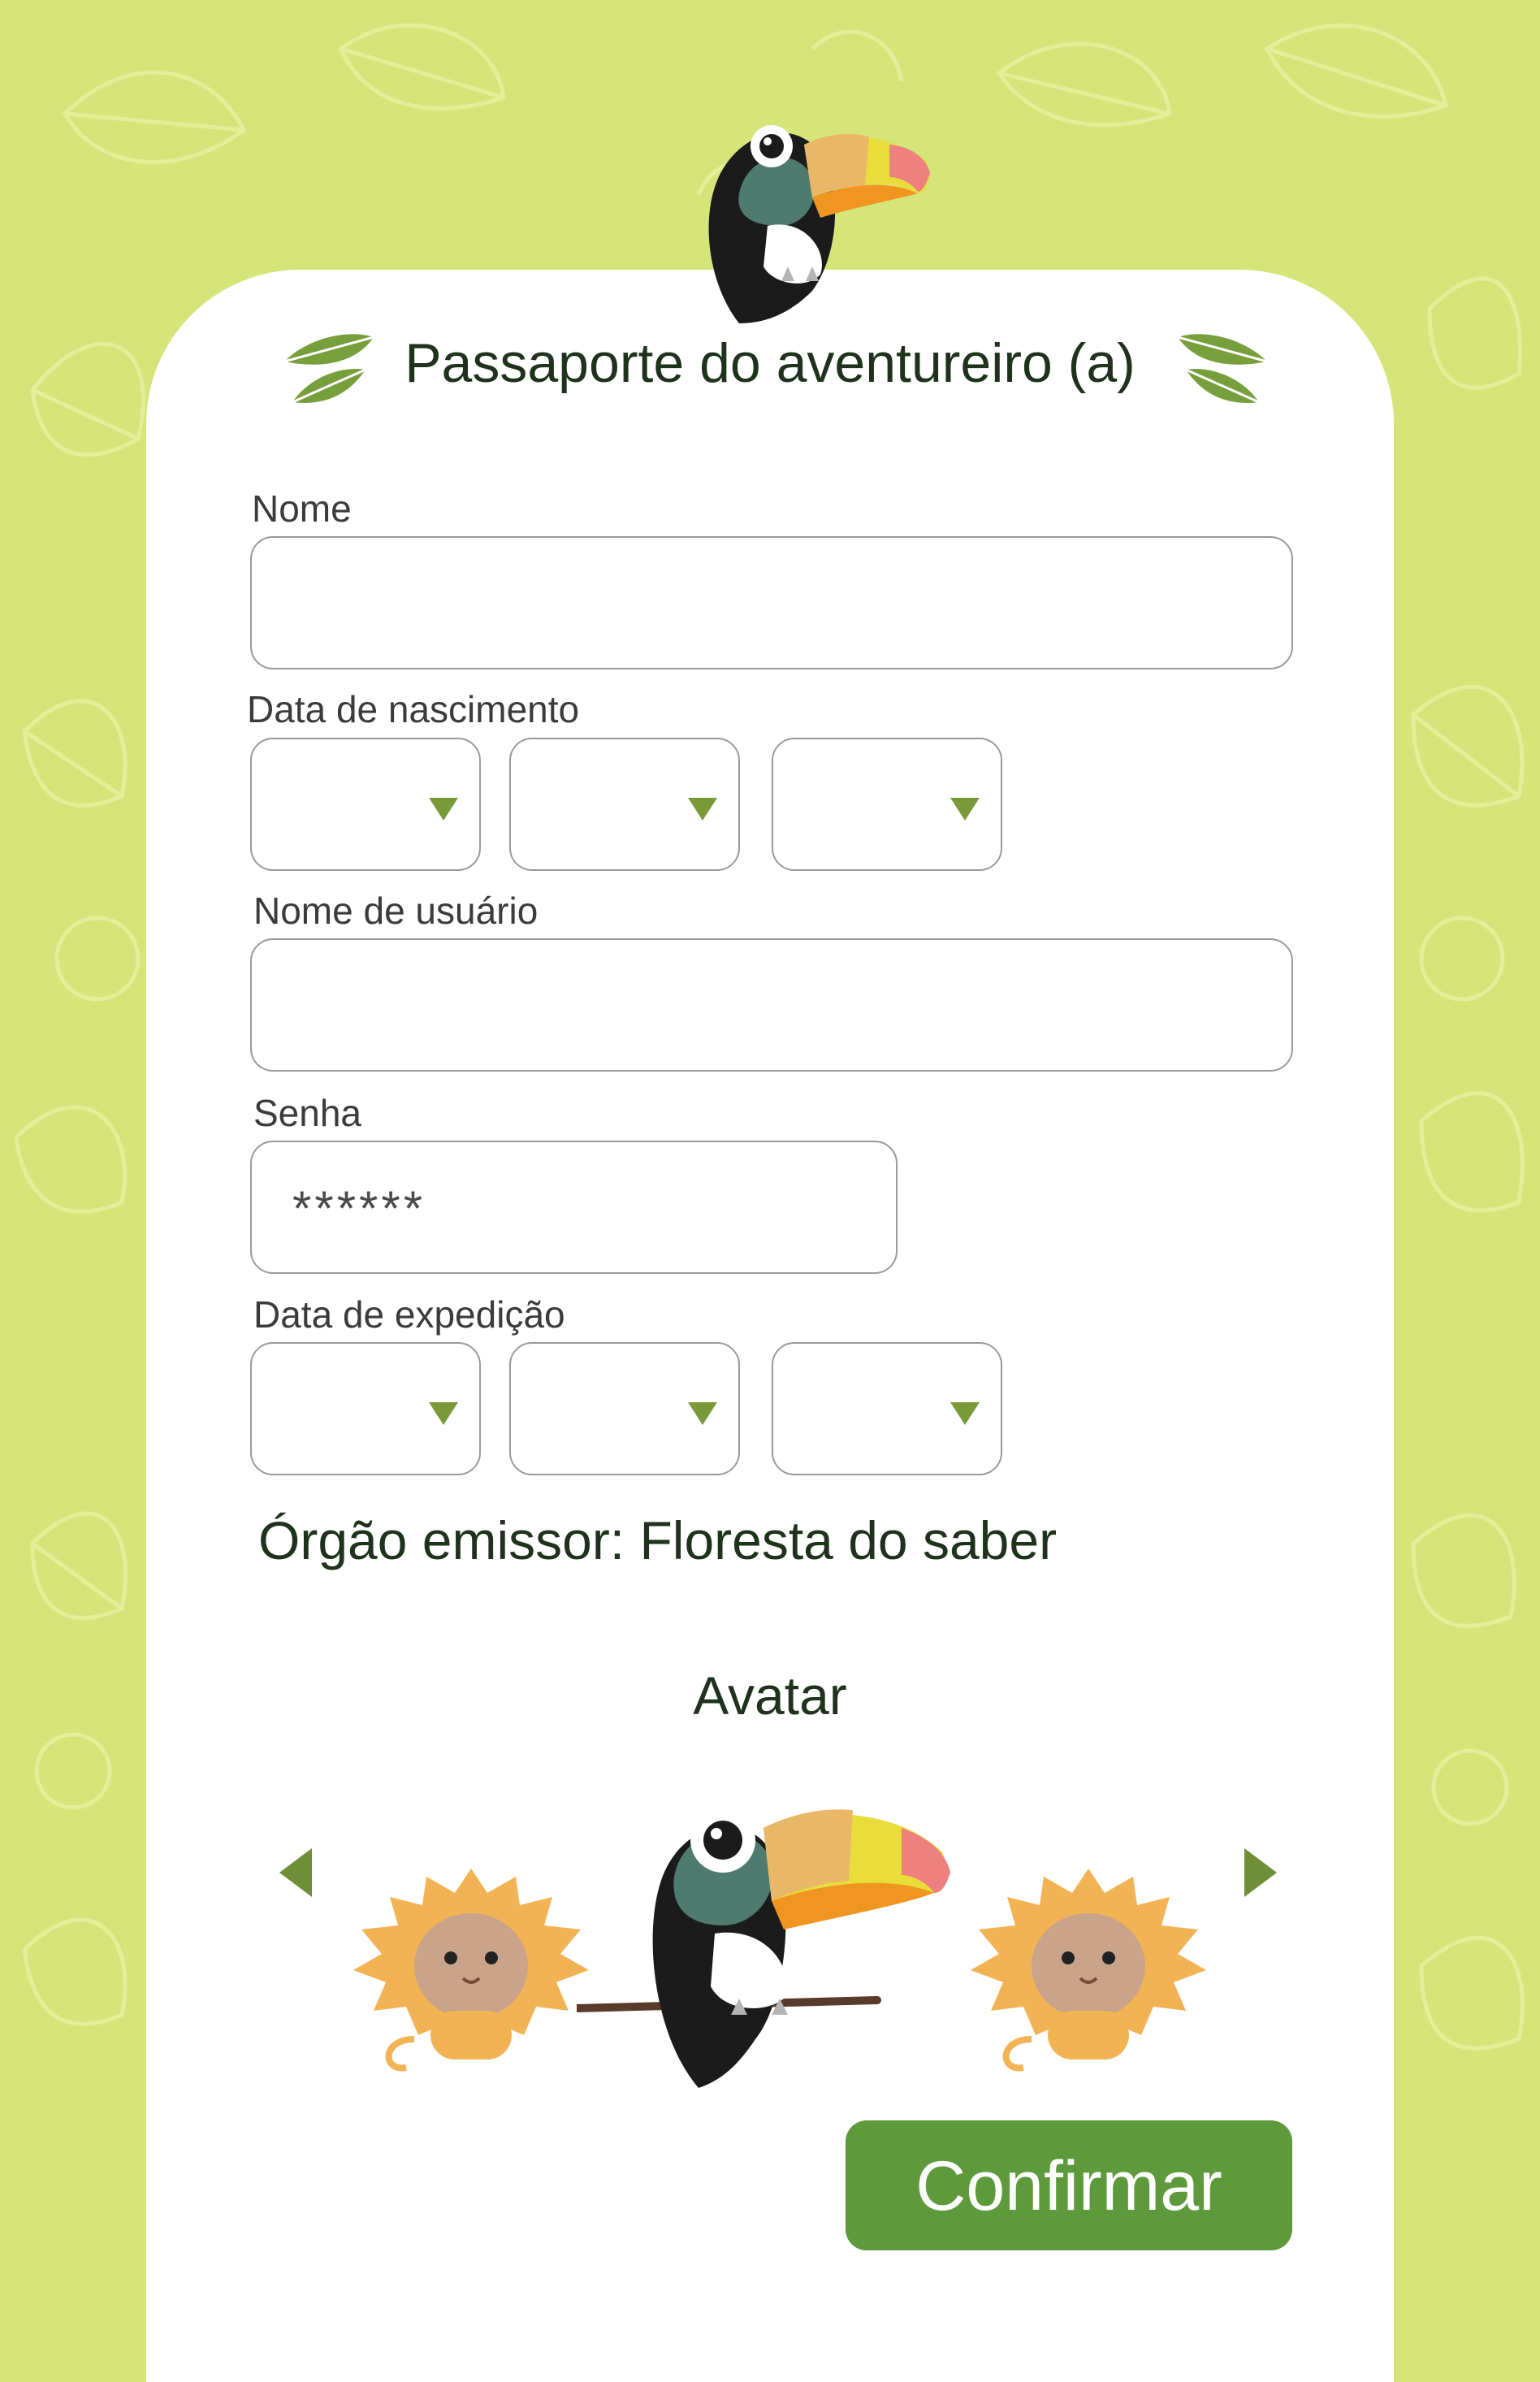 The width and height of the screenshot is (1540, 2382). What do you see at coordinates (295, 1872) in the screenshot?
I see `triangle-left-icon` at bounding box center [295, 1872].